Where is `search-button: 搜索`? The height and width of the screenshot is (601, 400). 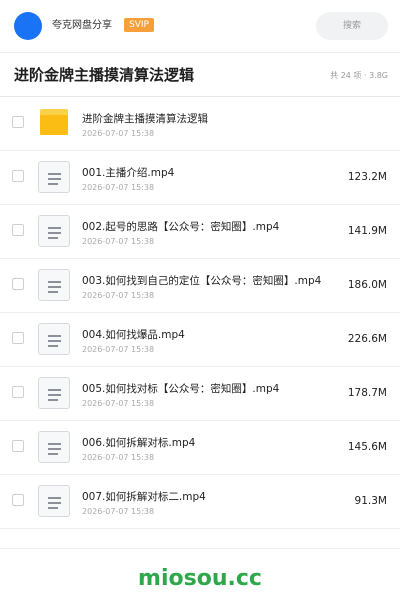
search-button: 搜索 is located at coordinates (352, 26).